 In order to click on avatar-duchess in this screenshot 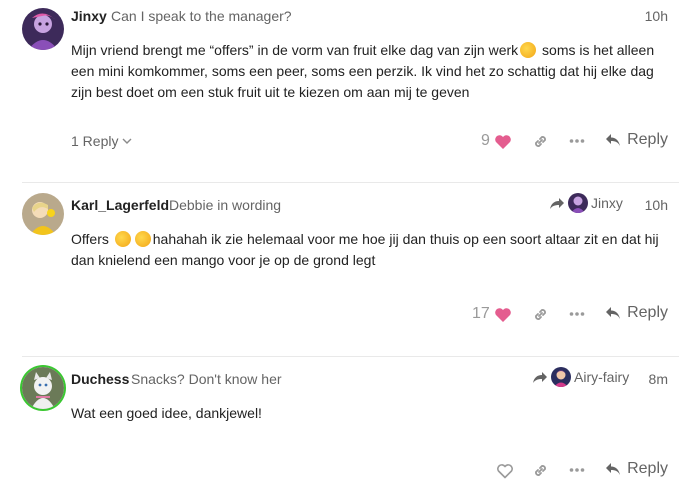, I will do `click(43, 388)`.